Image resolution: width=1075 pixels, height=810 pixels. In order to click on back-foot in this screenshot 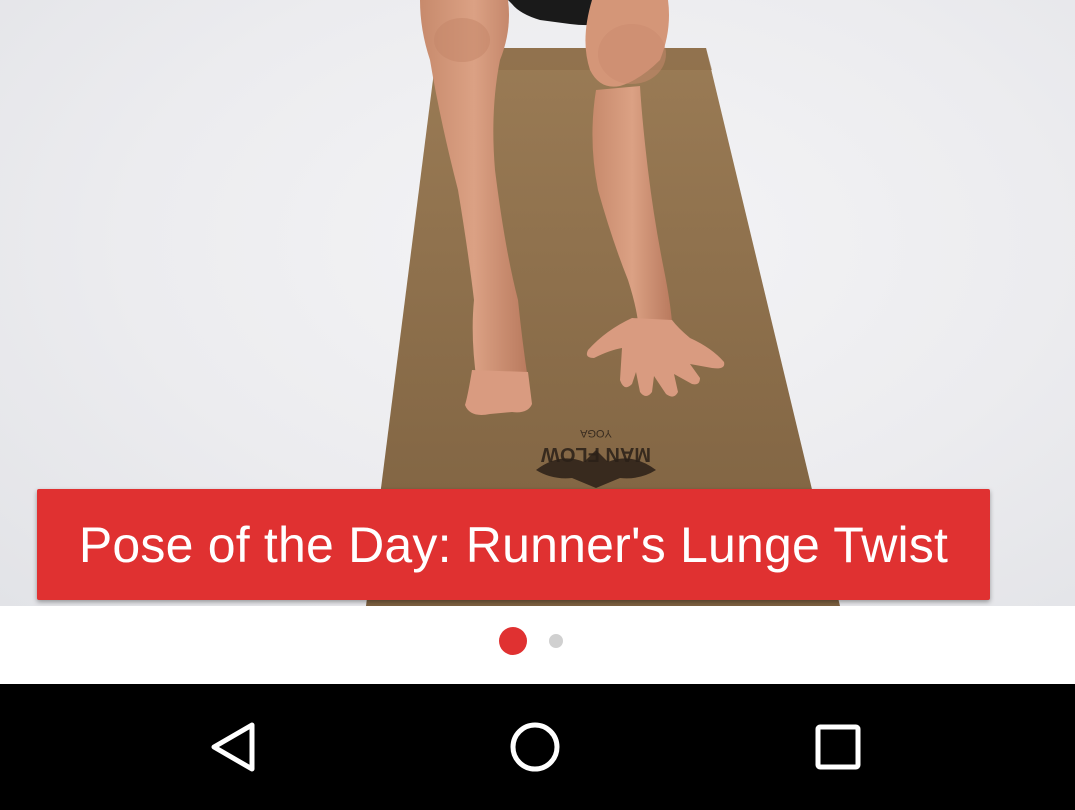, I will do `click(498, 392)`.